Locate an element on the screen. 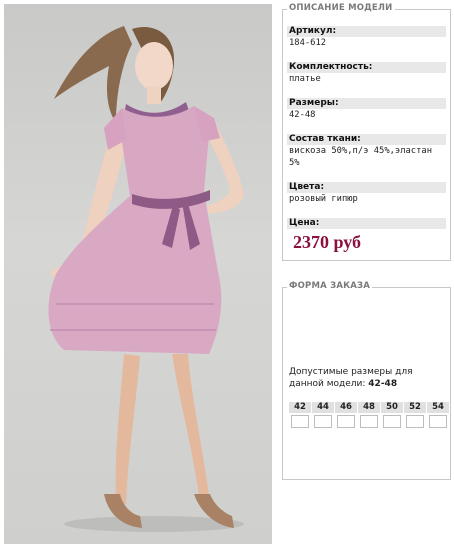 This screenshot has width=454, height=547. colors-value: розовый гипюр is located at coordinates (323, 199).